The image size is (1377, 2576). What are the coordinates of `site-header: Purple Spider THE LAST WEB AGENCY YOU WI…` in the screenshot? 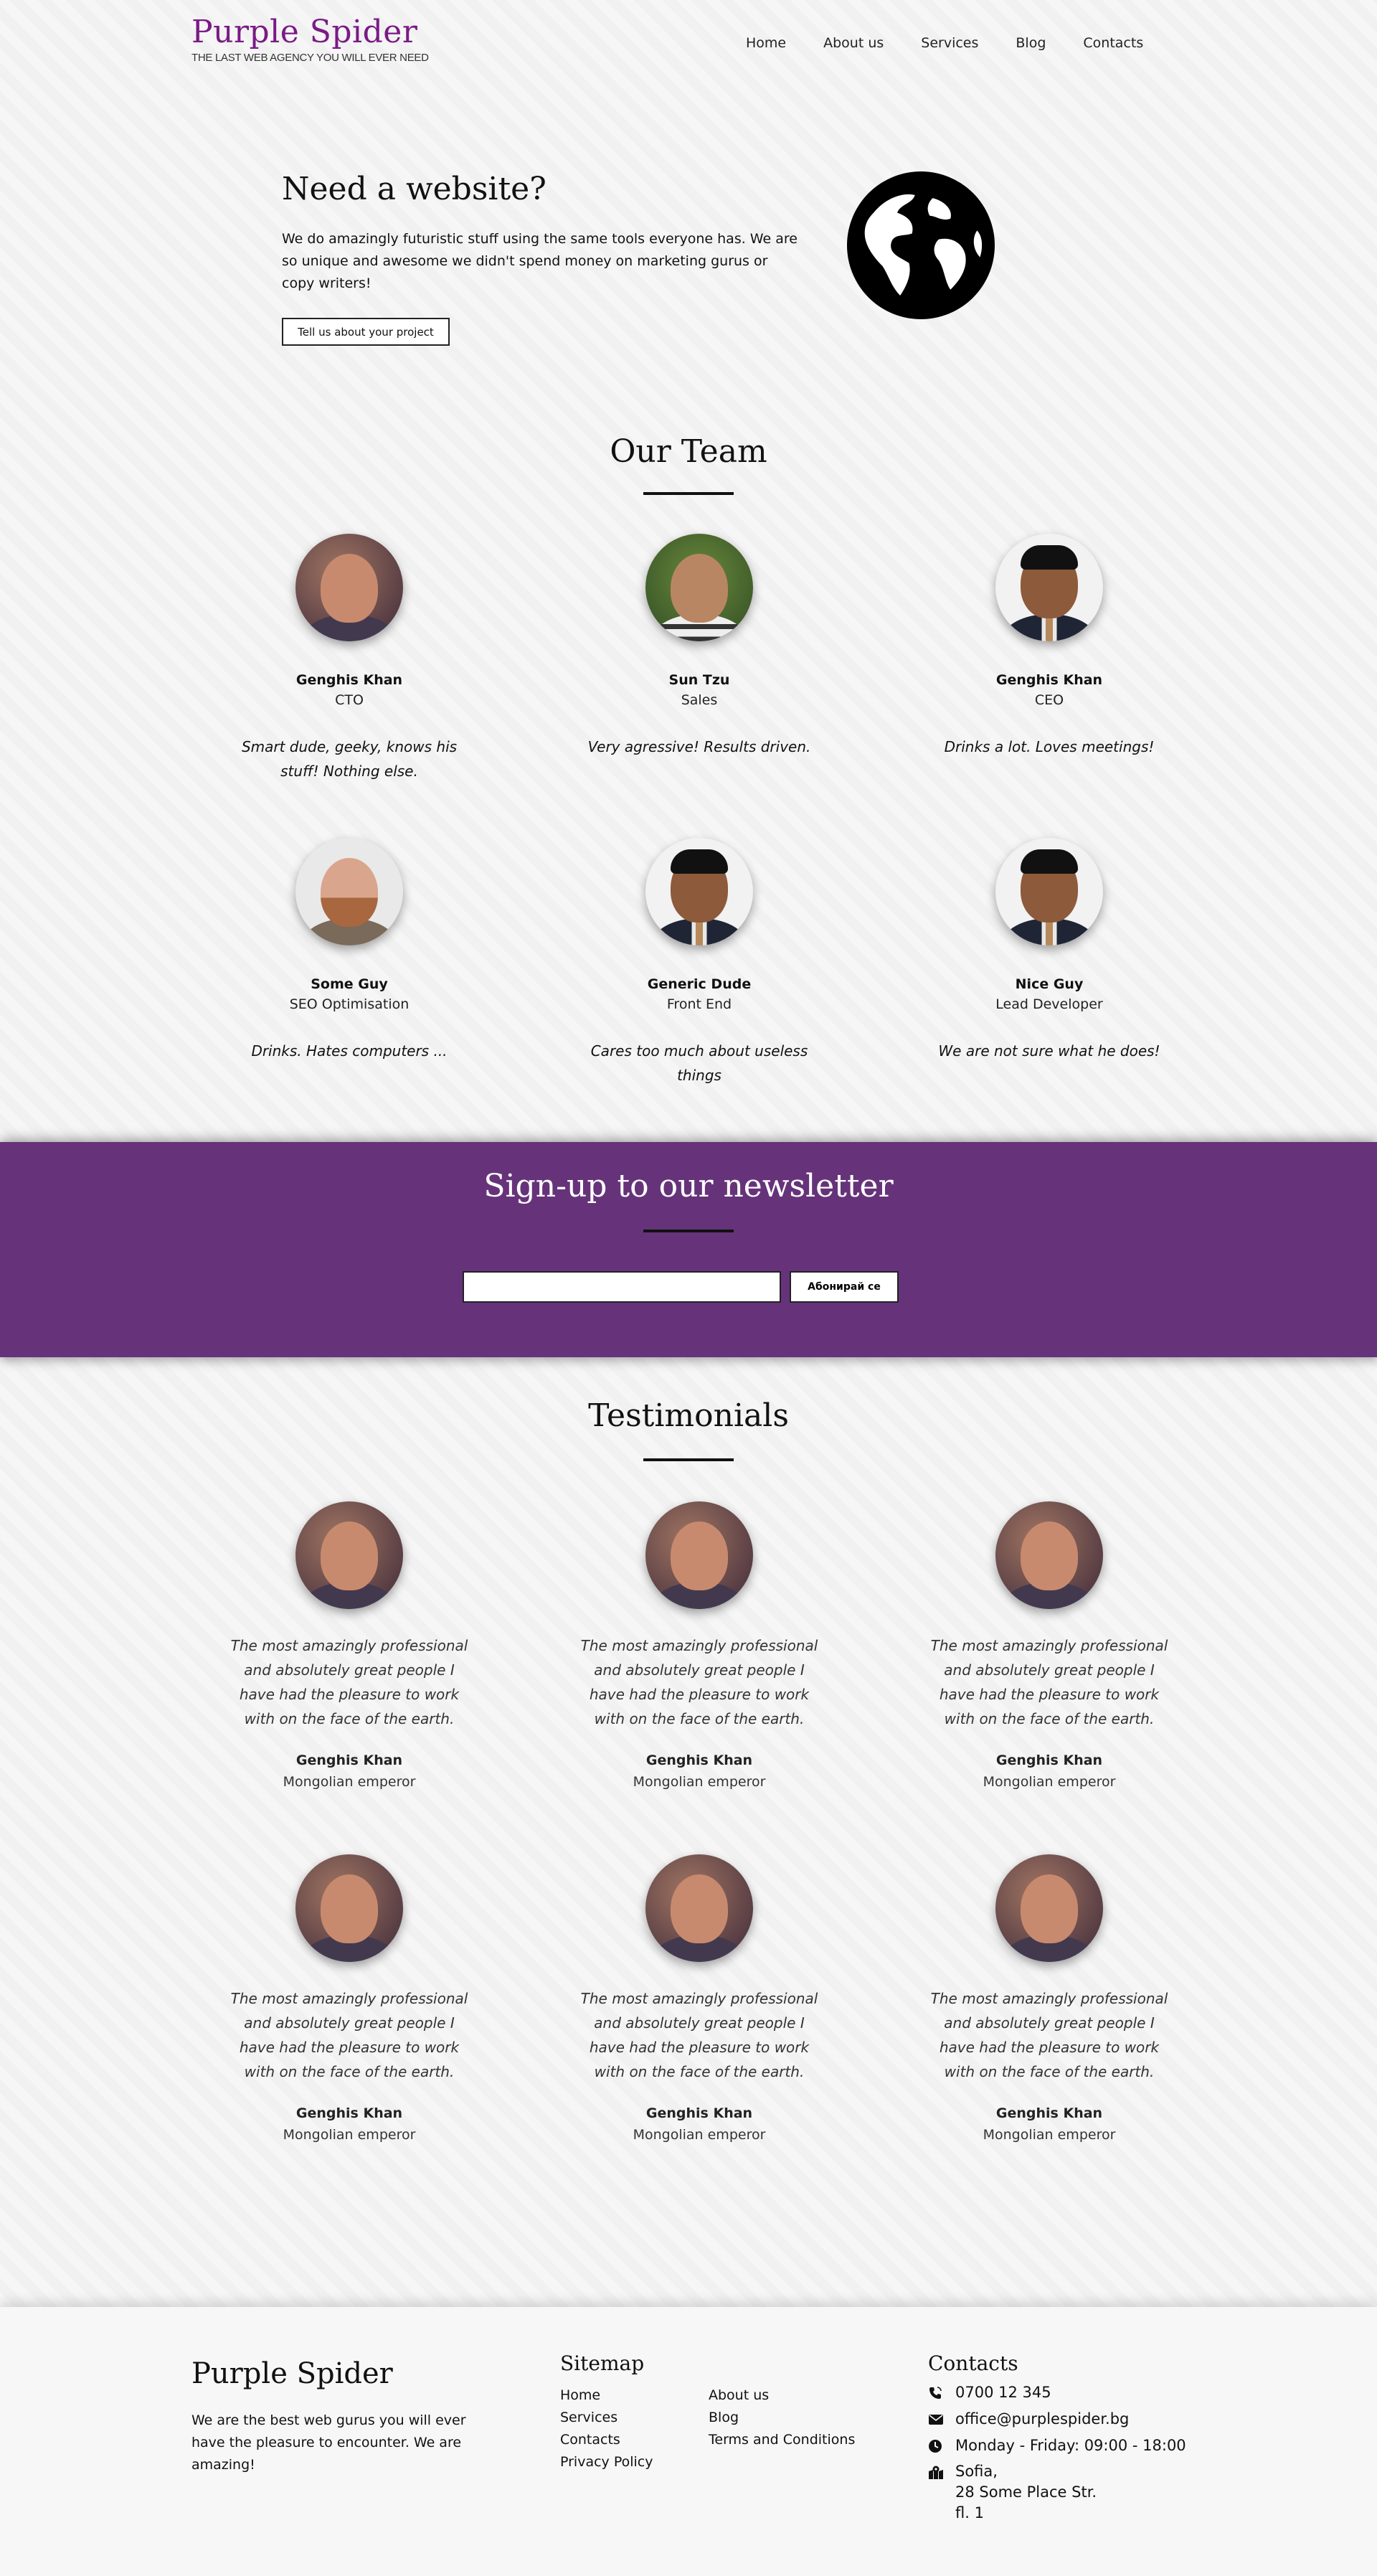 It's located at (688, 39).